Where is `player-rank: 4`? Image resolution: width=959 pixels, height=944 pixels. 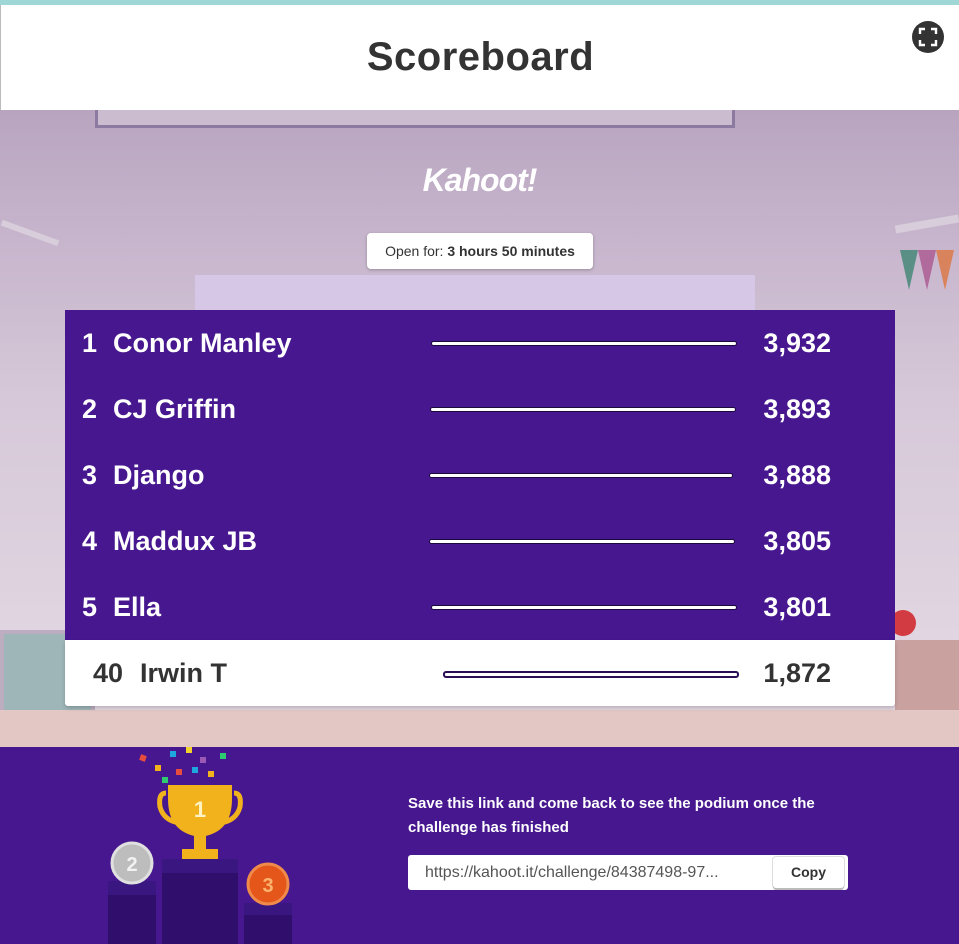 player-rank: 4 is located at coordinates (89, 541).